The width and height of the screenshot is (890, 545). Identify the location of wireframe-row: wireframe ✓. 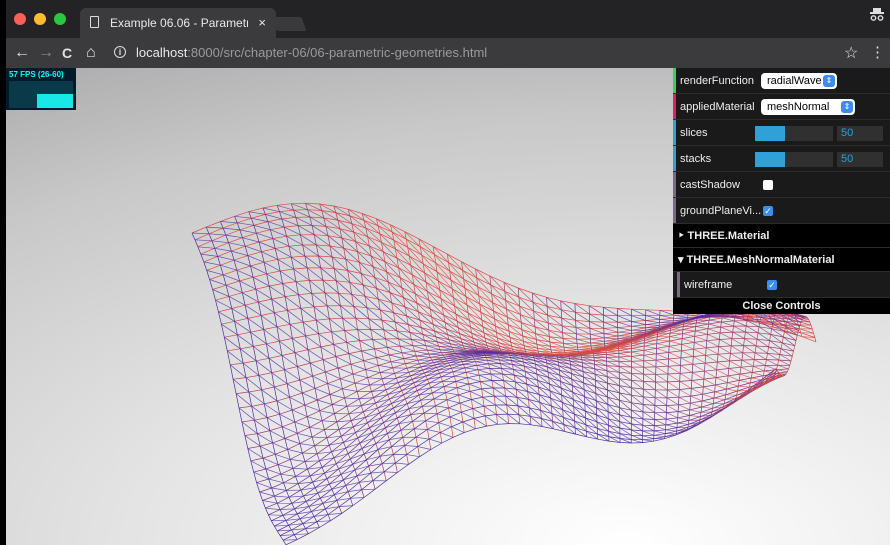
(783, 285).